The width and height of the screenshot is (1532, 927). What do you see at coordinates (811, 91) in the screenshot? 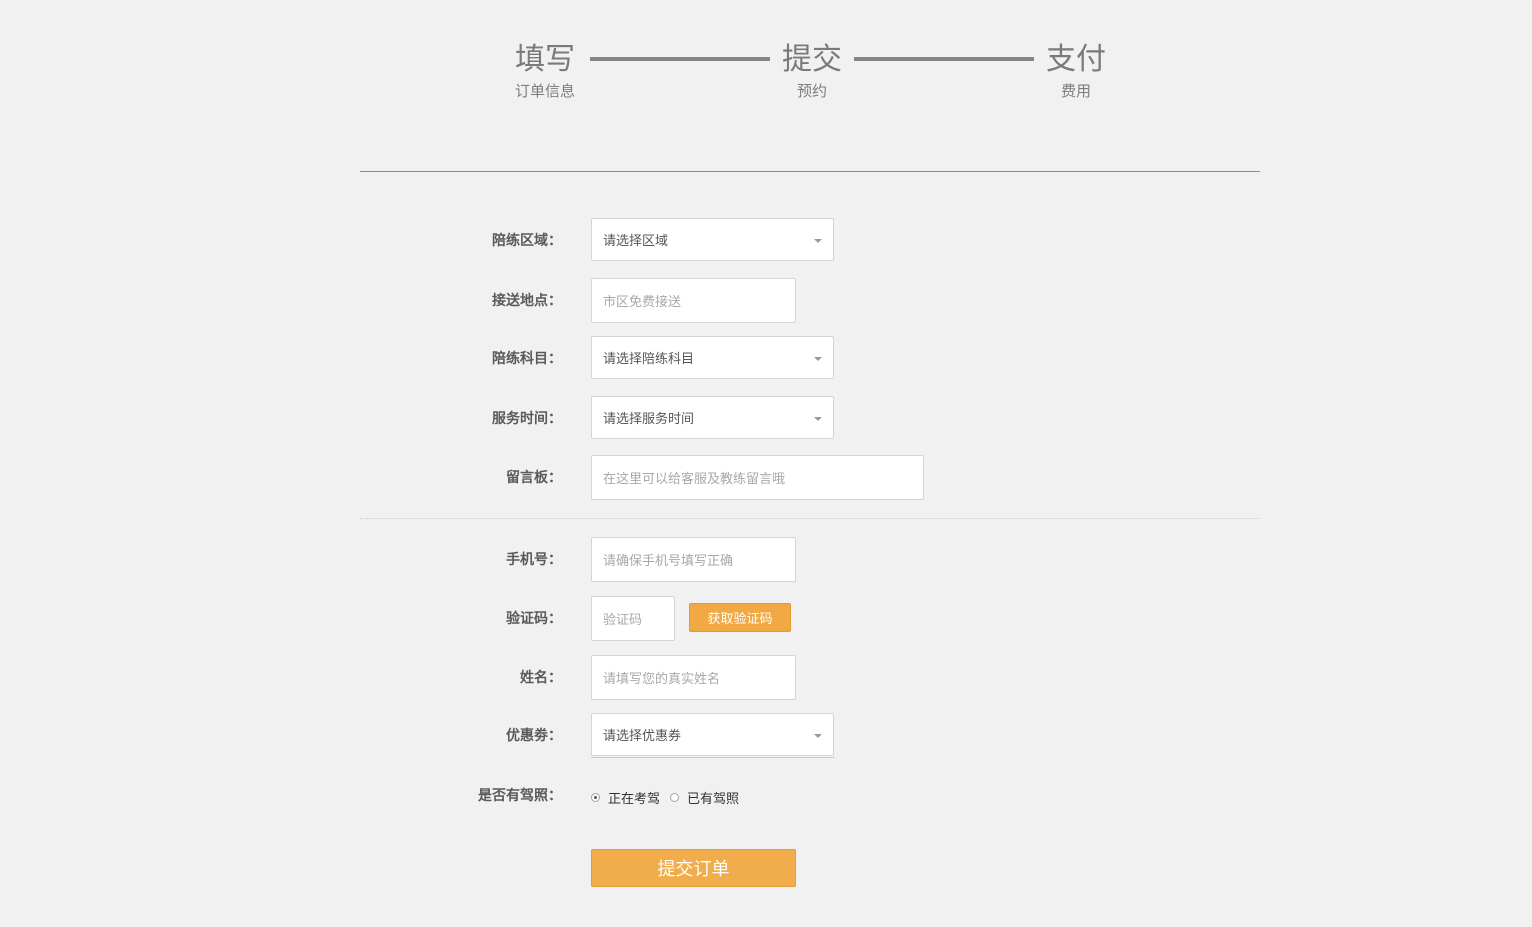
I see `step-subtitle: 预约` at bounding box center [811, 91].